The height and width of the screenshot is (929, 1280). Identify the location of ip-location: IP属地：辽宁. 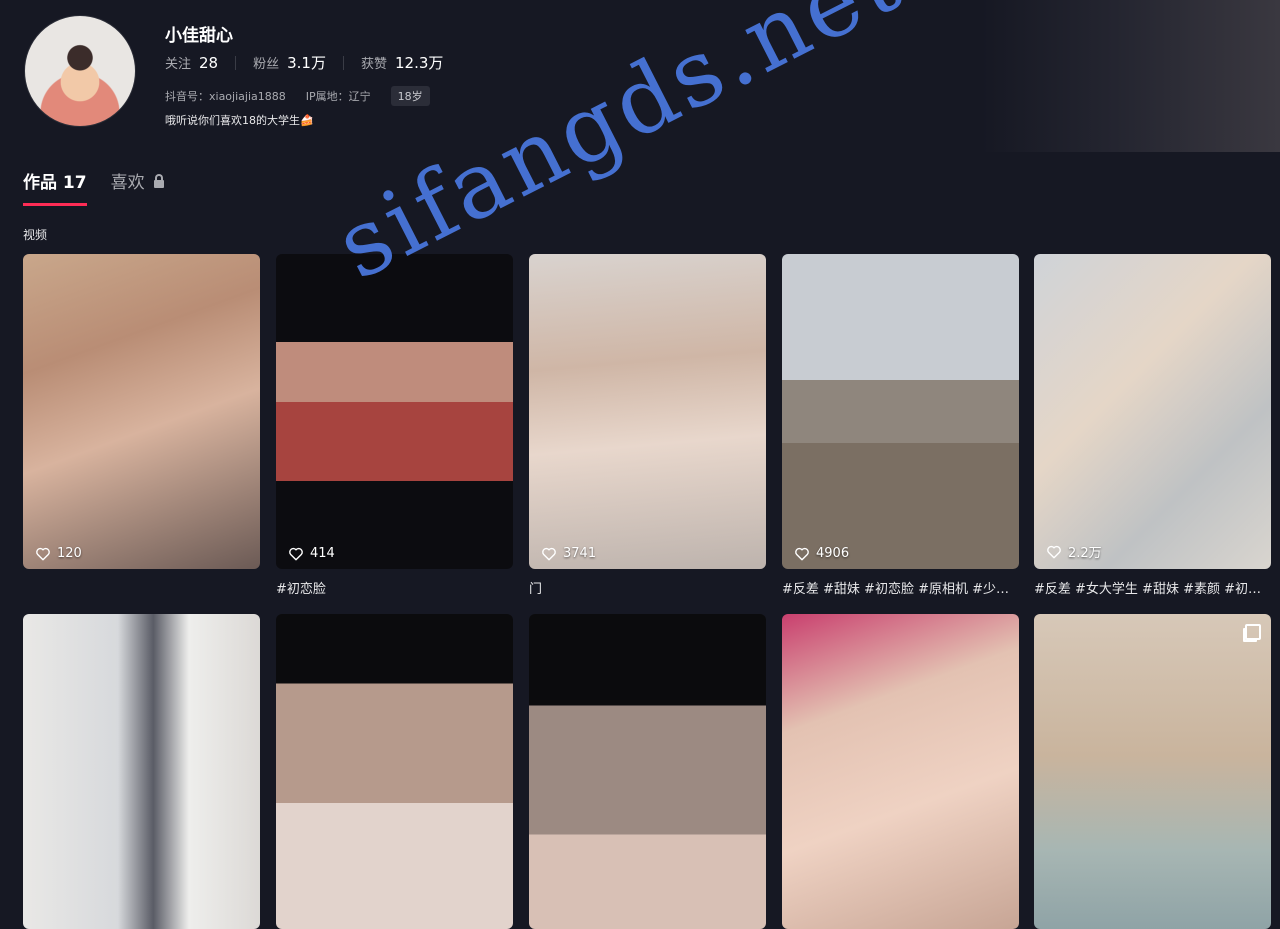
(338, 96).